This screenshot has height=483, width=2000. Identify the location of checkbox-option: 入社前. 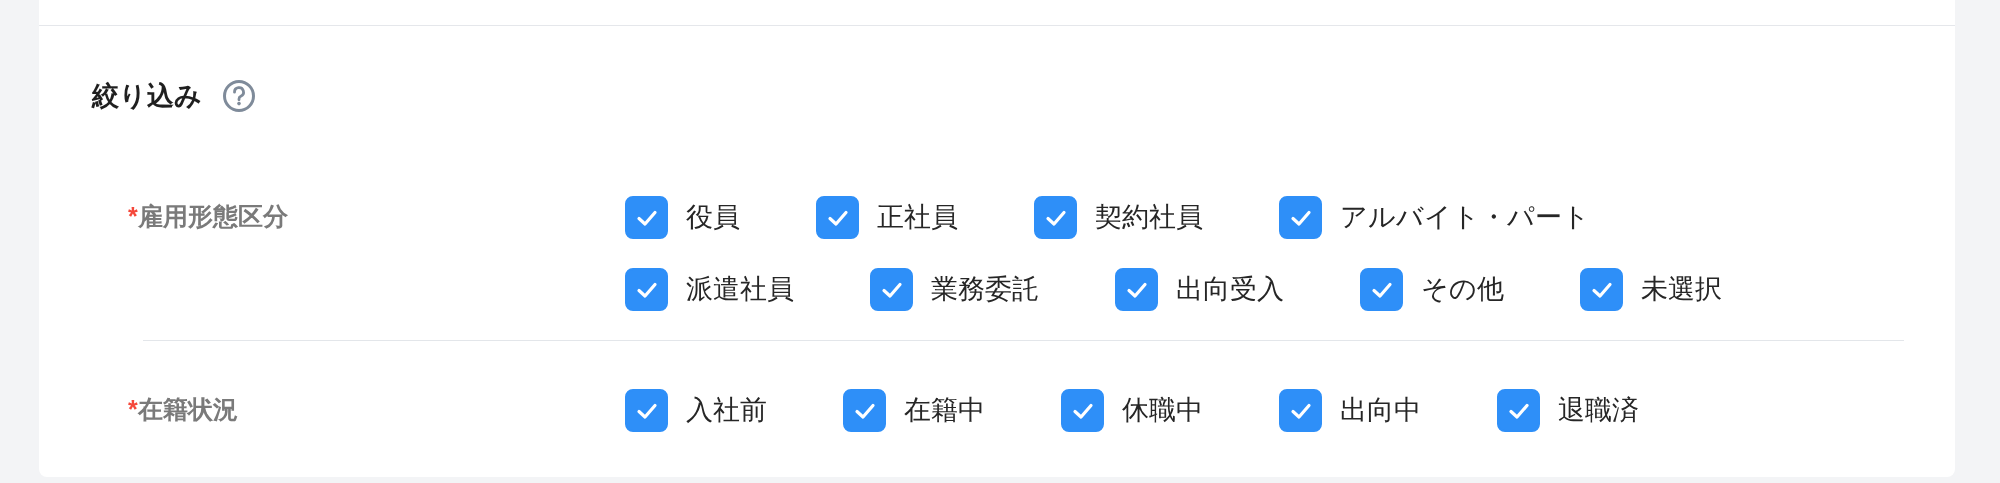
(696, 410).